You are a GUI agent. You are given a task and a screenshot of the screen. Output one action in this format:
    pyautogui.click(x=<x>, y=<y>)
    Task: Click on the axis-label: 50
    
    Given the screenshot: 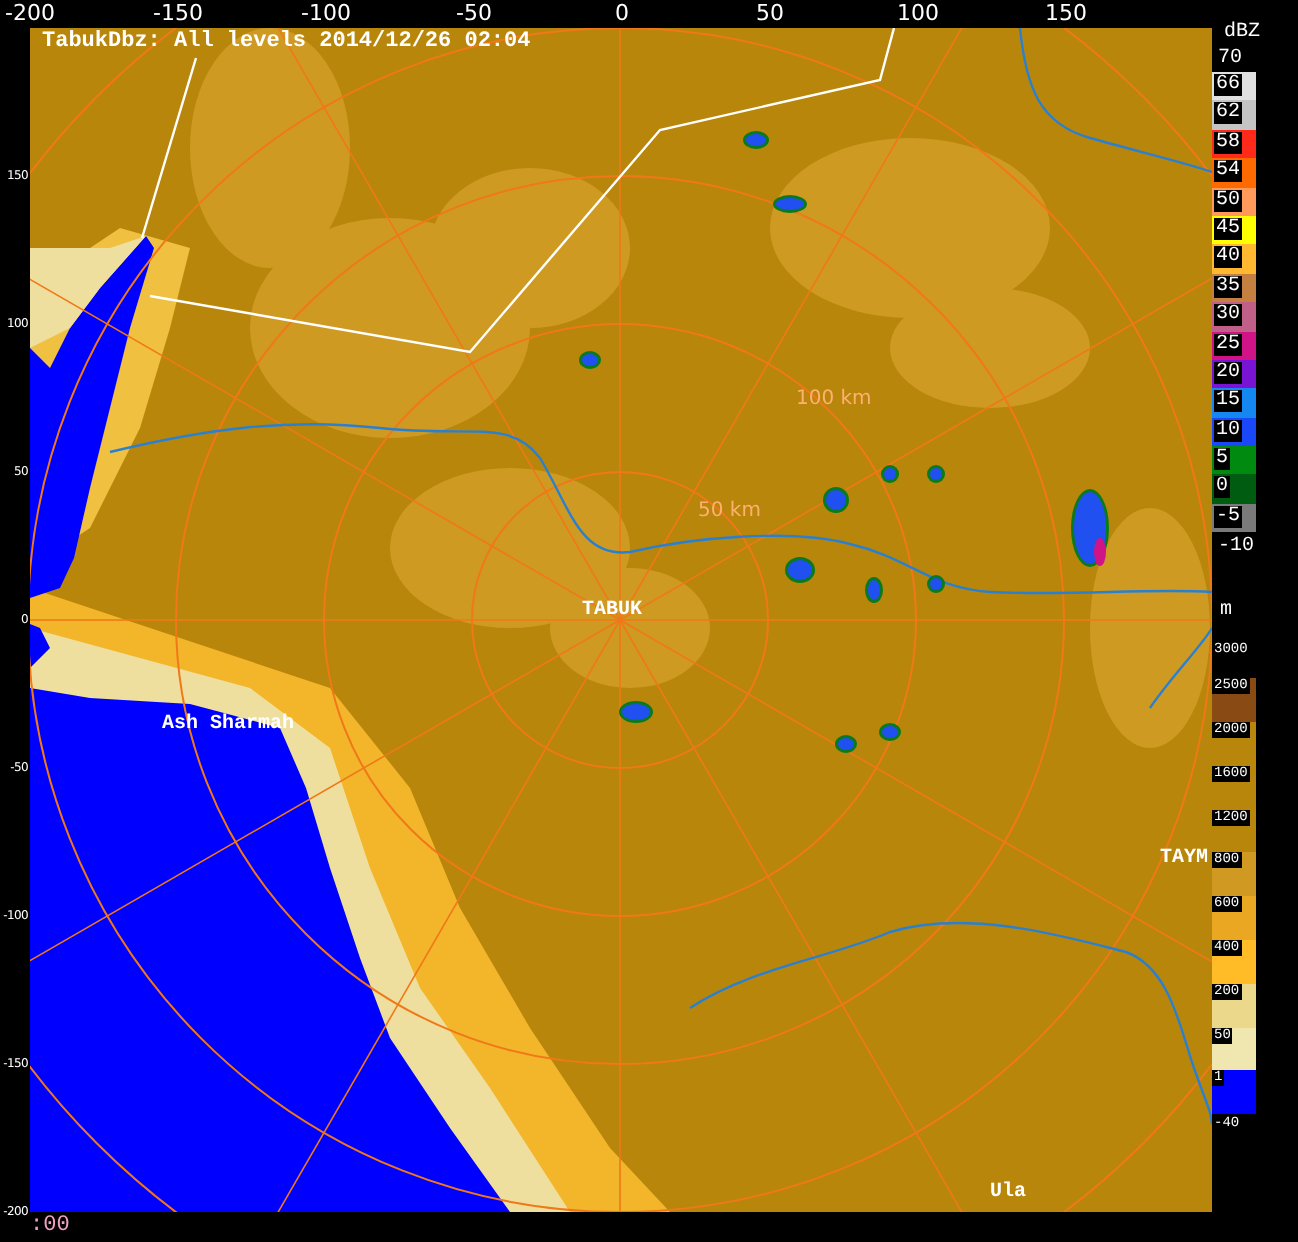 What is the action you would take?
    pyautogui.click(x=770, y=13)
    